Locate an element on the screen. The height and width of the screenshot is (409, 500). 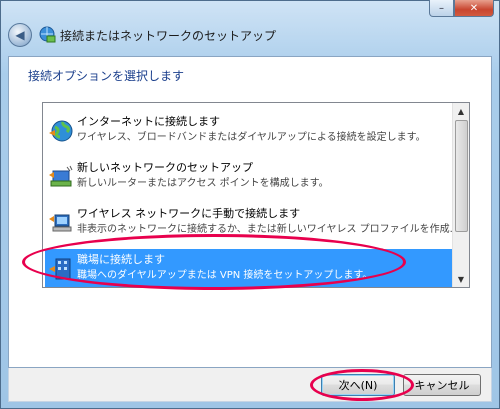
next-button: 次へ(N) is located at coordinates (358, 385).